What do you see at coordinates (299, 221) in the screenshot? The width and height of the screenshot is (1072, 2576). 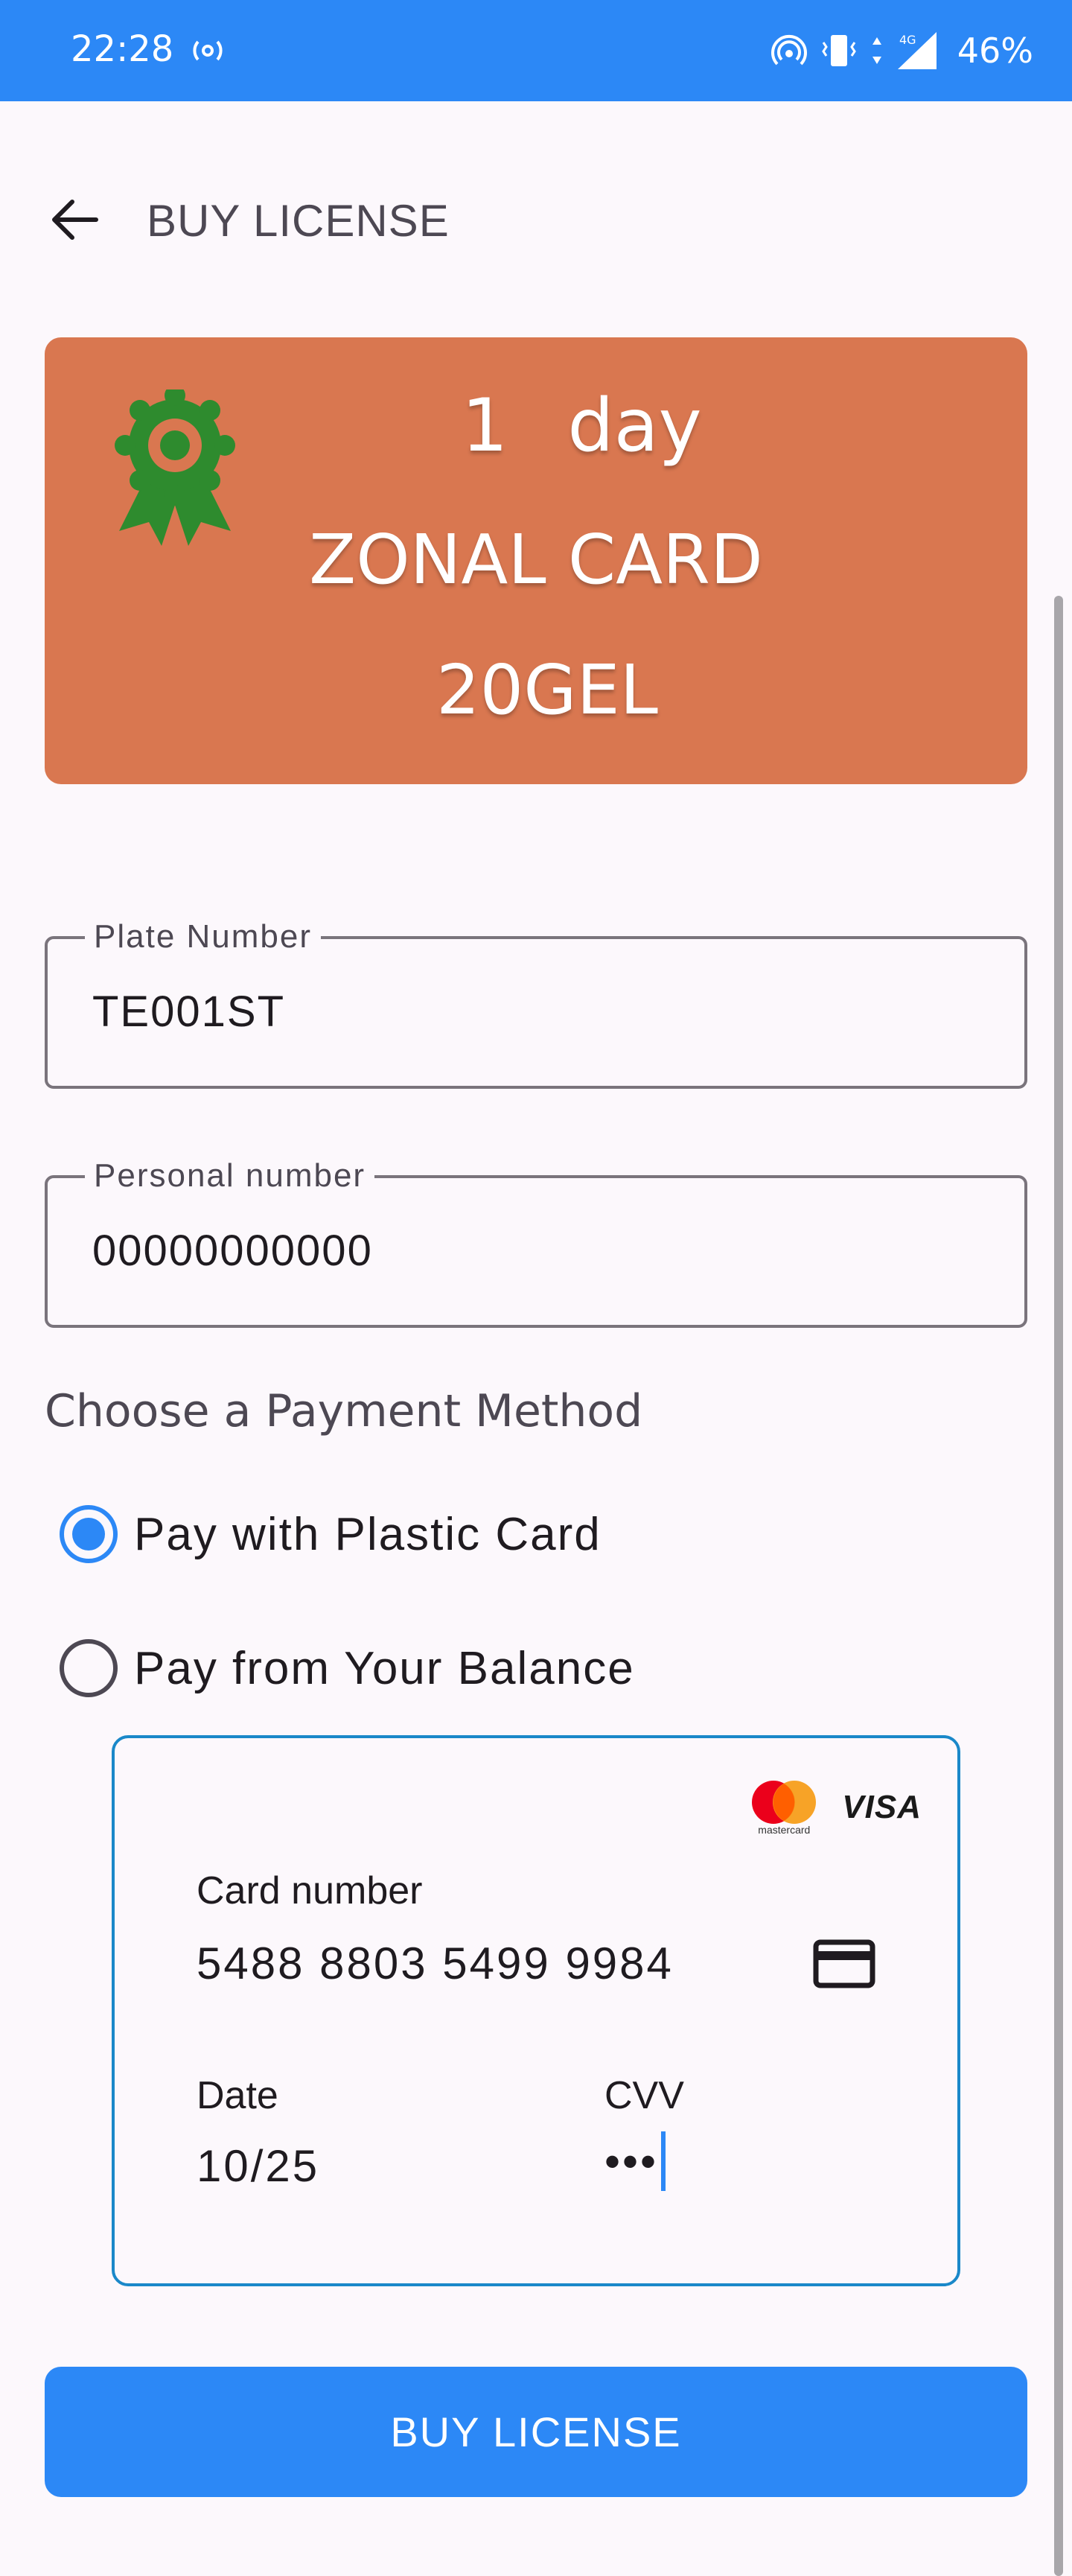 I see `page-title: BUY LICENSE` at bounding box center [299, 221].